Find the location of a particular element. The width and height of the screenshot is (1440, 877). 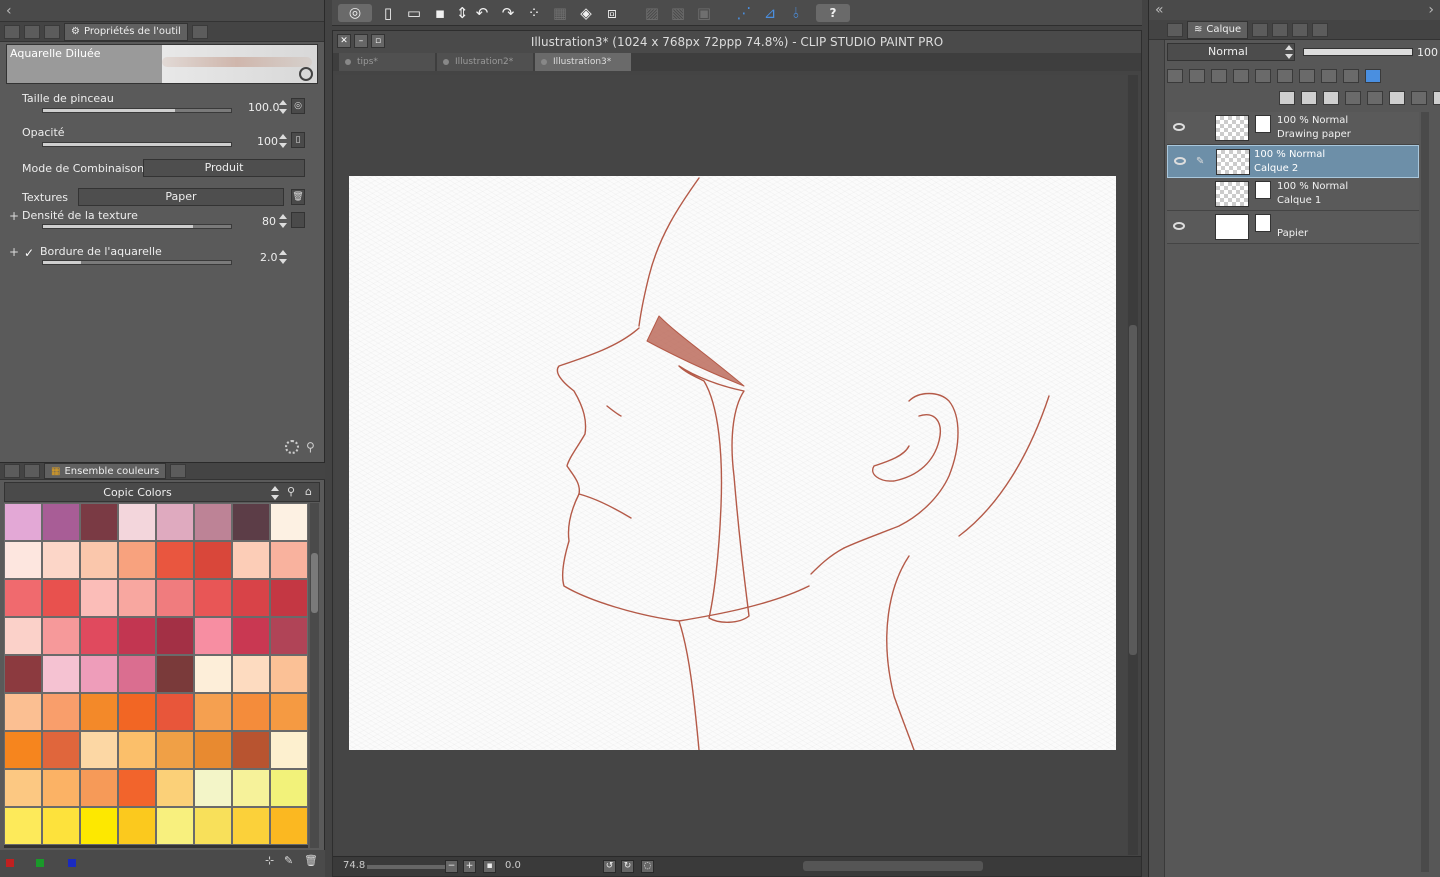

fill-bucket-icon: ◈ is located at coordinates (586, 13).